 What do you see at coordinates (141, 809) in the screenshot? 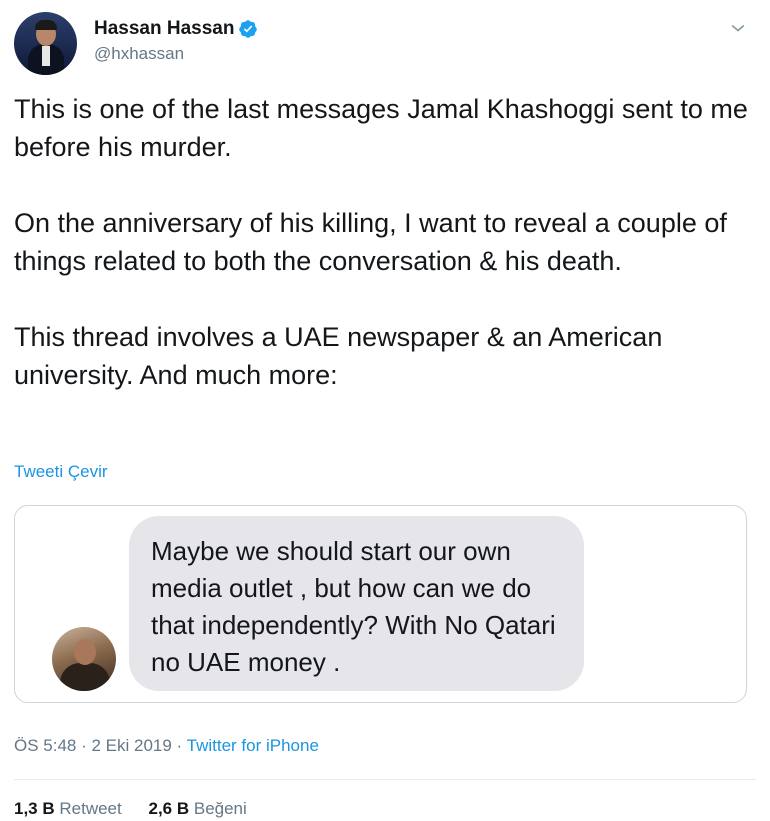
I see `tweet-stats: 1,3 B Retweet 2,6 B Beğeni` at bounding box center [141, 809].